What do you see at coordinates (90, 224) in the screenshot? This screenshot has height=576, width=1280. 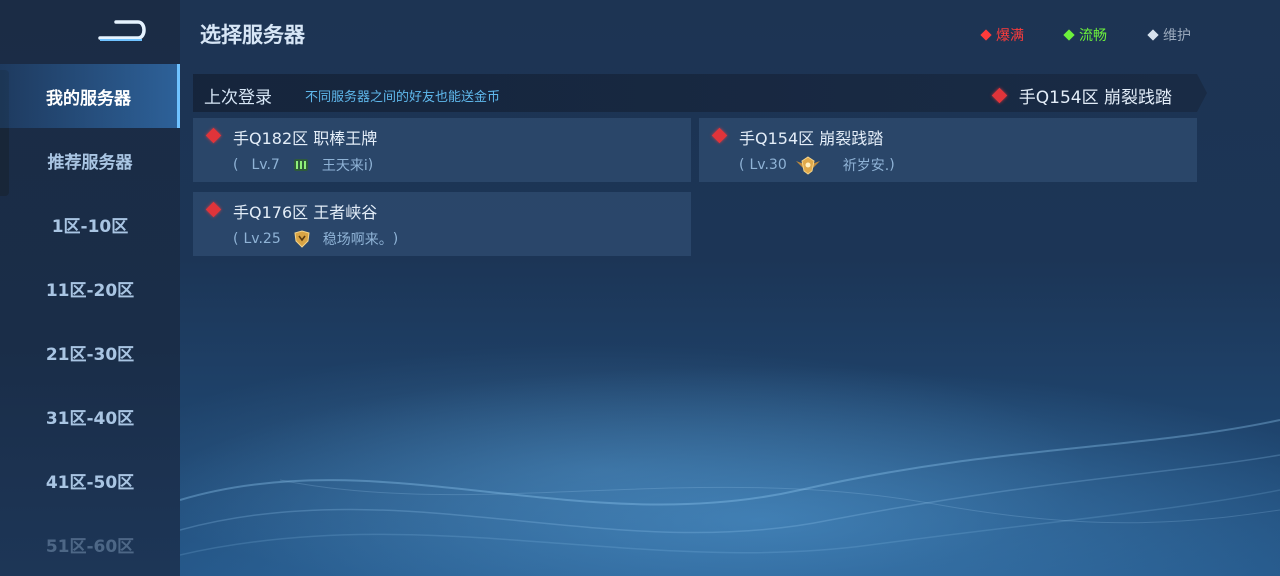 I see `sidebar-item-zone-1-10: 1区-10区` at bounding box center [90, 224].